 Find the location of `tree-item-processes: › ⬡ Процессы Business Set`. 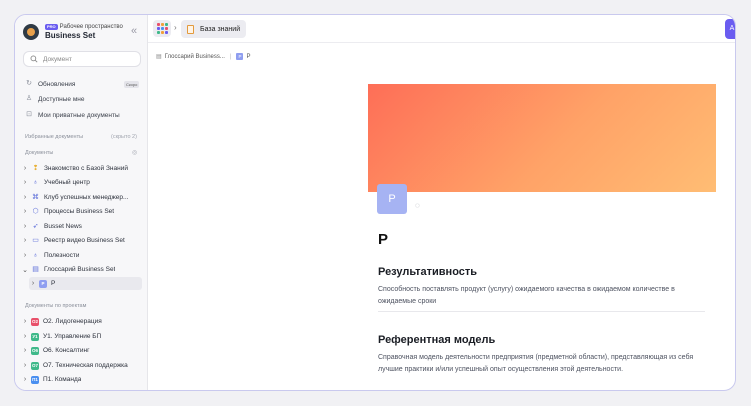

tree-item-processes: › ⬡ Процессы Business Set is located at coordinates (82, 211).